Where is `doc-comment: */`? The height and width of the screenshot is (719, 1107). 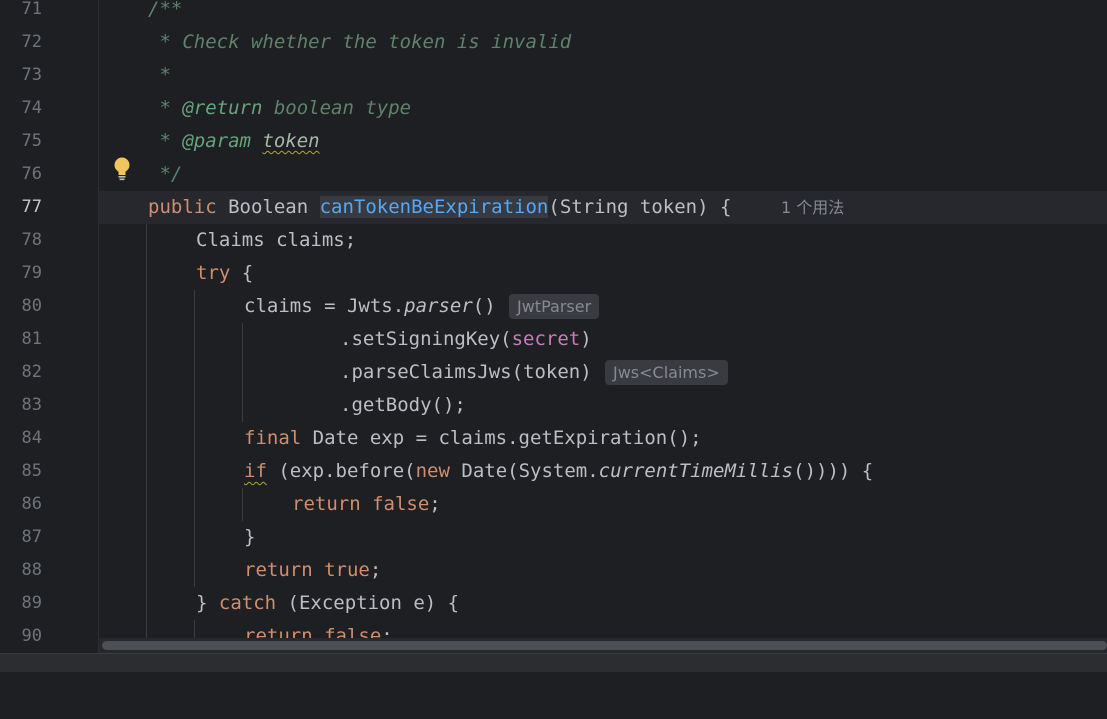 doc-comment: */ is located at coordinates (165, 174).